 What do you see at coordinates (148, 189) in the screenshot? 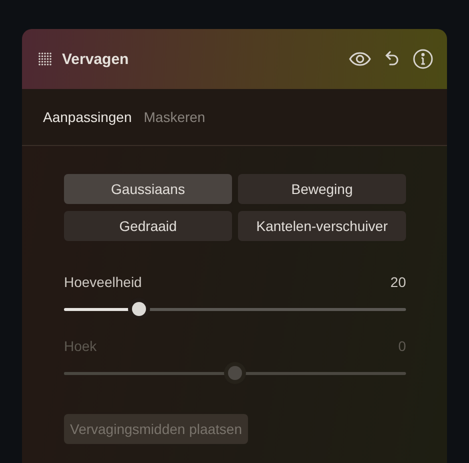
I see `blur-type-button: Gaussiaans` at bounding box center [148, 189].